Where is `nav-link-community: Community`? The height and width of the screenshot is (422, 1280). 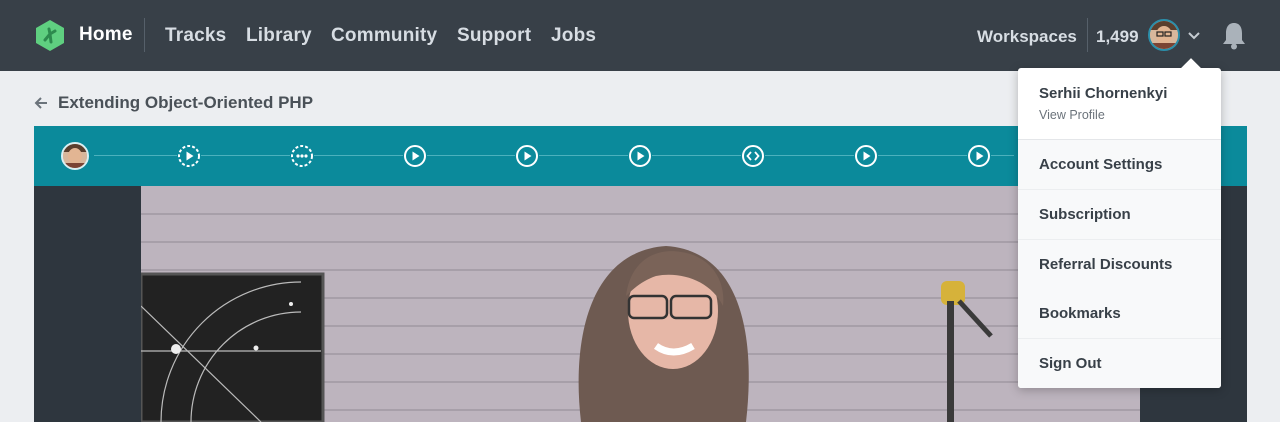
nav-link-community: Community is located at coordinates (384, 36).